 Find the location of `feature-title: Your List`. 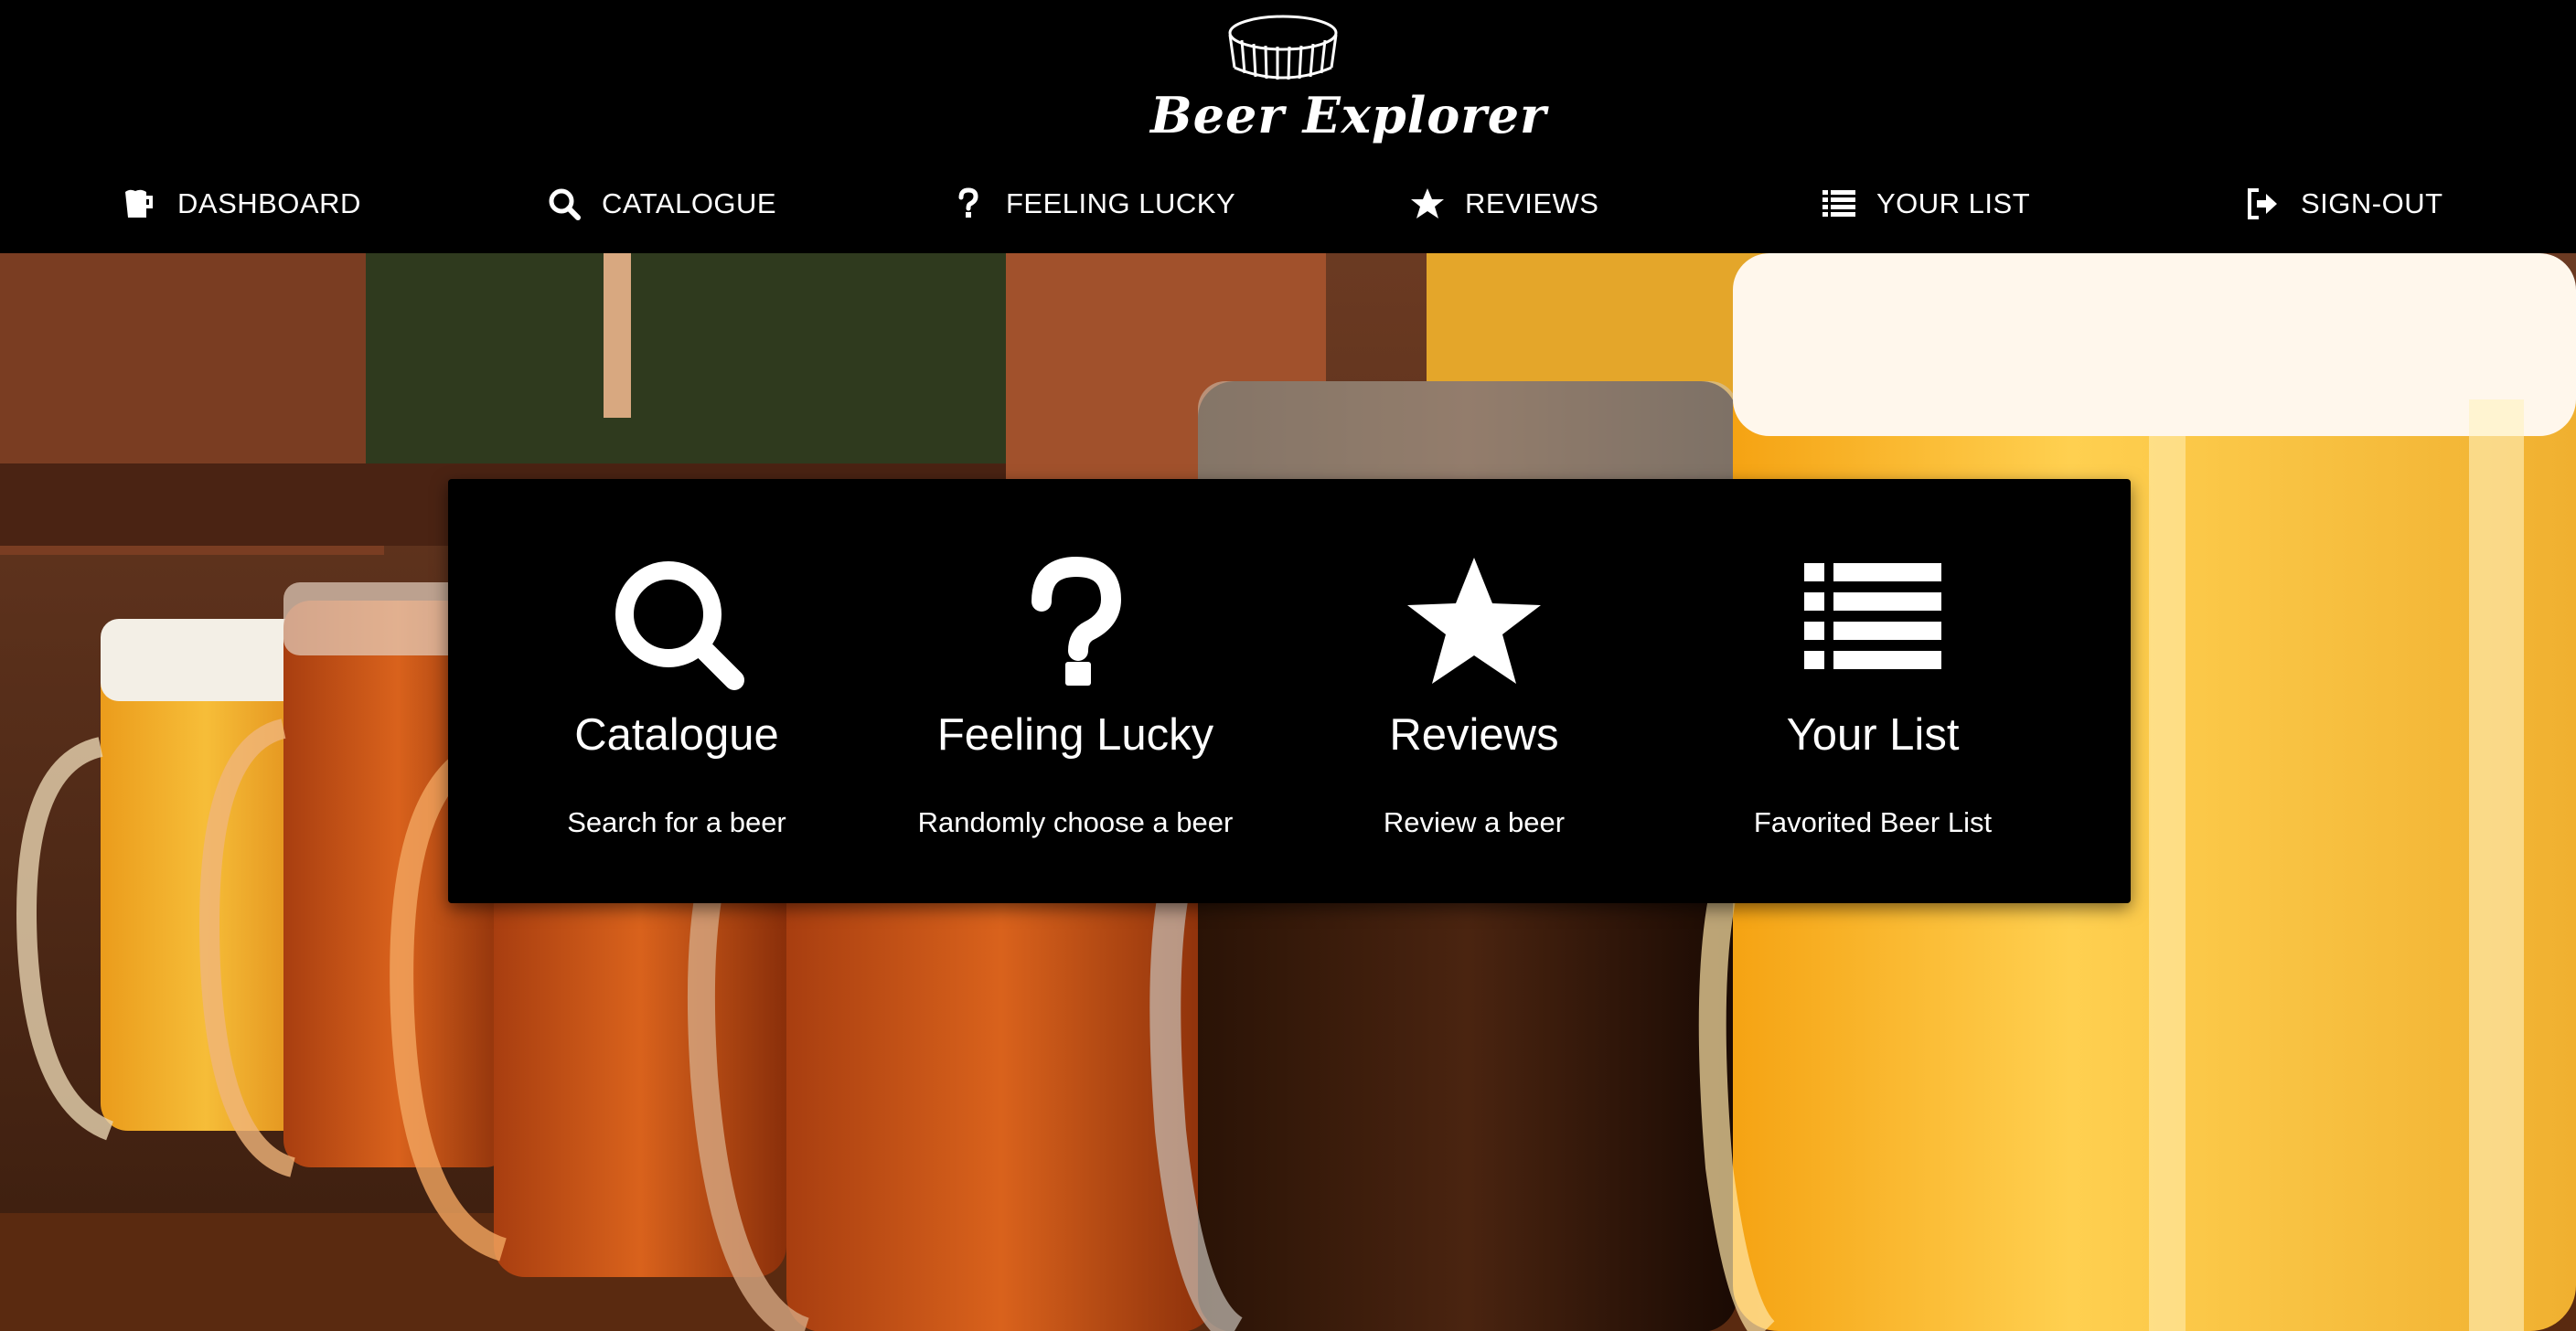

feature-title: Your List is located at coordinates (1873, 735).